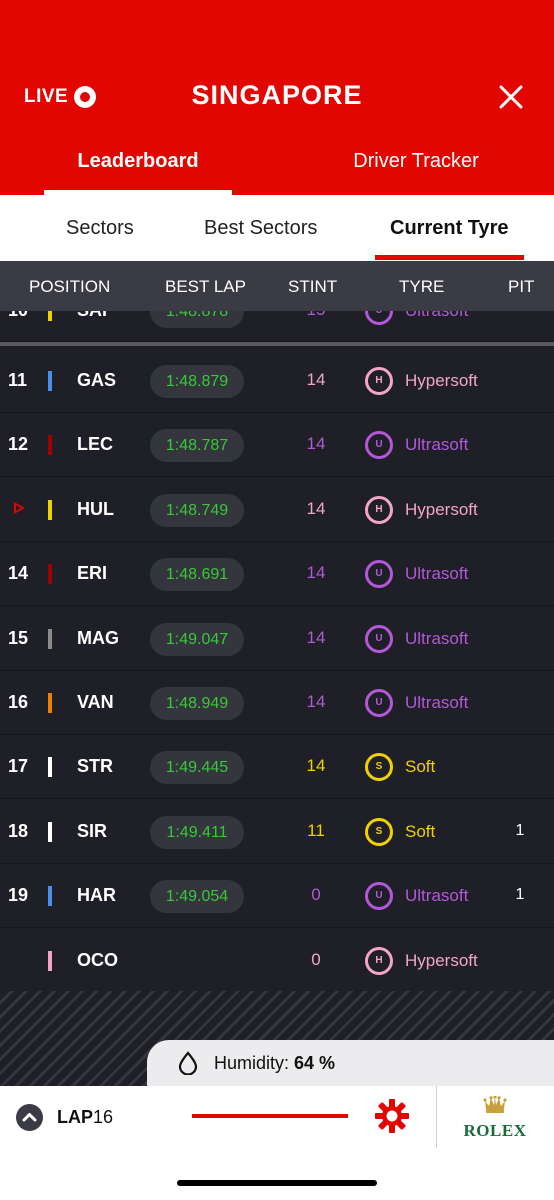  What do you see at coordinates (495, 1130) in the screenshot?
I see `sponsor-name: ROLEX` at bounding box center [495, 1130].